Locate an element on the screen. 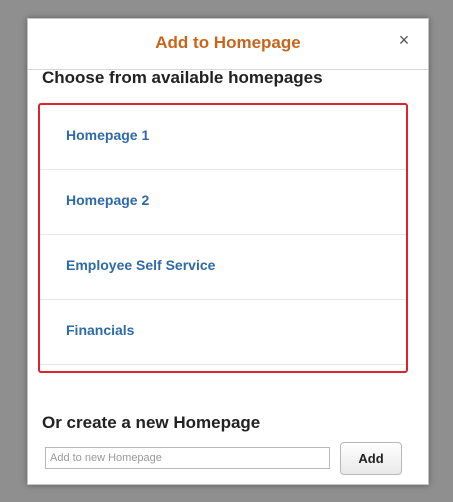 The width and height of the screenshot is (453, 502). choose-homepage-heading: Choose from available homepages is located at coordinates (182, 77).